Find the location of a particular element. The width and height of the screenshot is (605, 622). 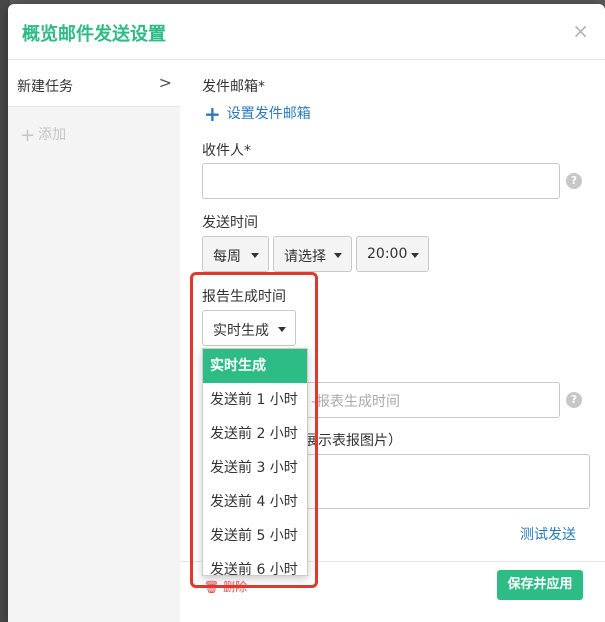

dropdown-option: 发送前 5 小时 is located at coordinates (255, 536).